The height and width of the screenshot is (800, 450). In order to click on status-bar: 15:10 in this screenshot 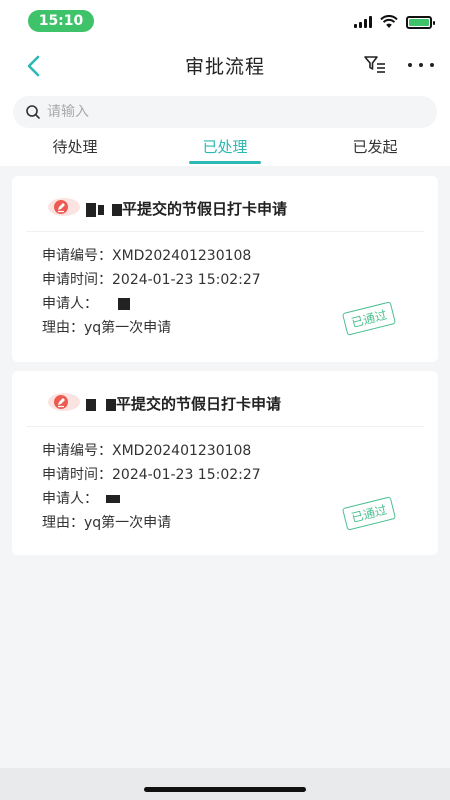, I will do `click(225, 20)`.